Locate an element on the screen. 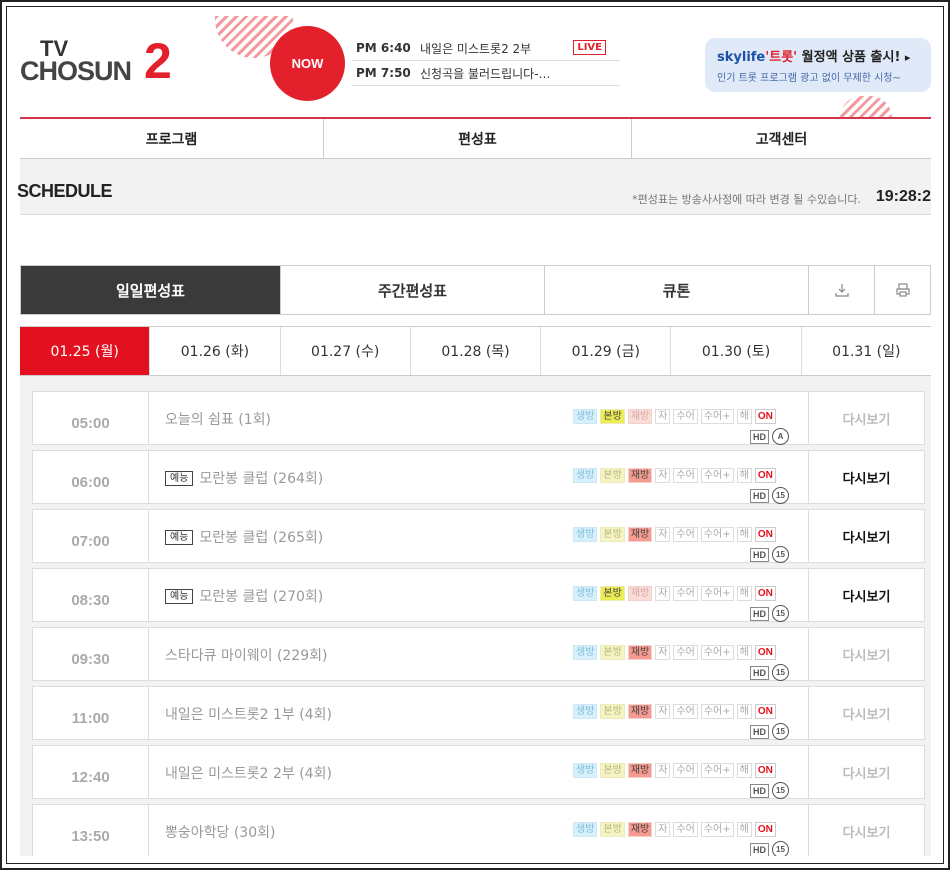  program-title: 뽕숭아학당 (30회) is located at coordinates (220, 832).